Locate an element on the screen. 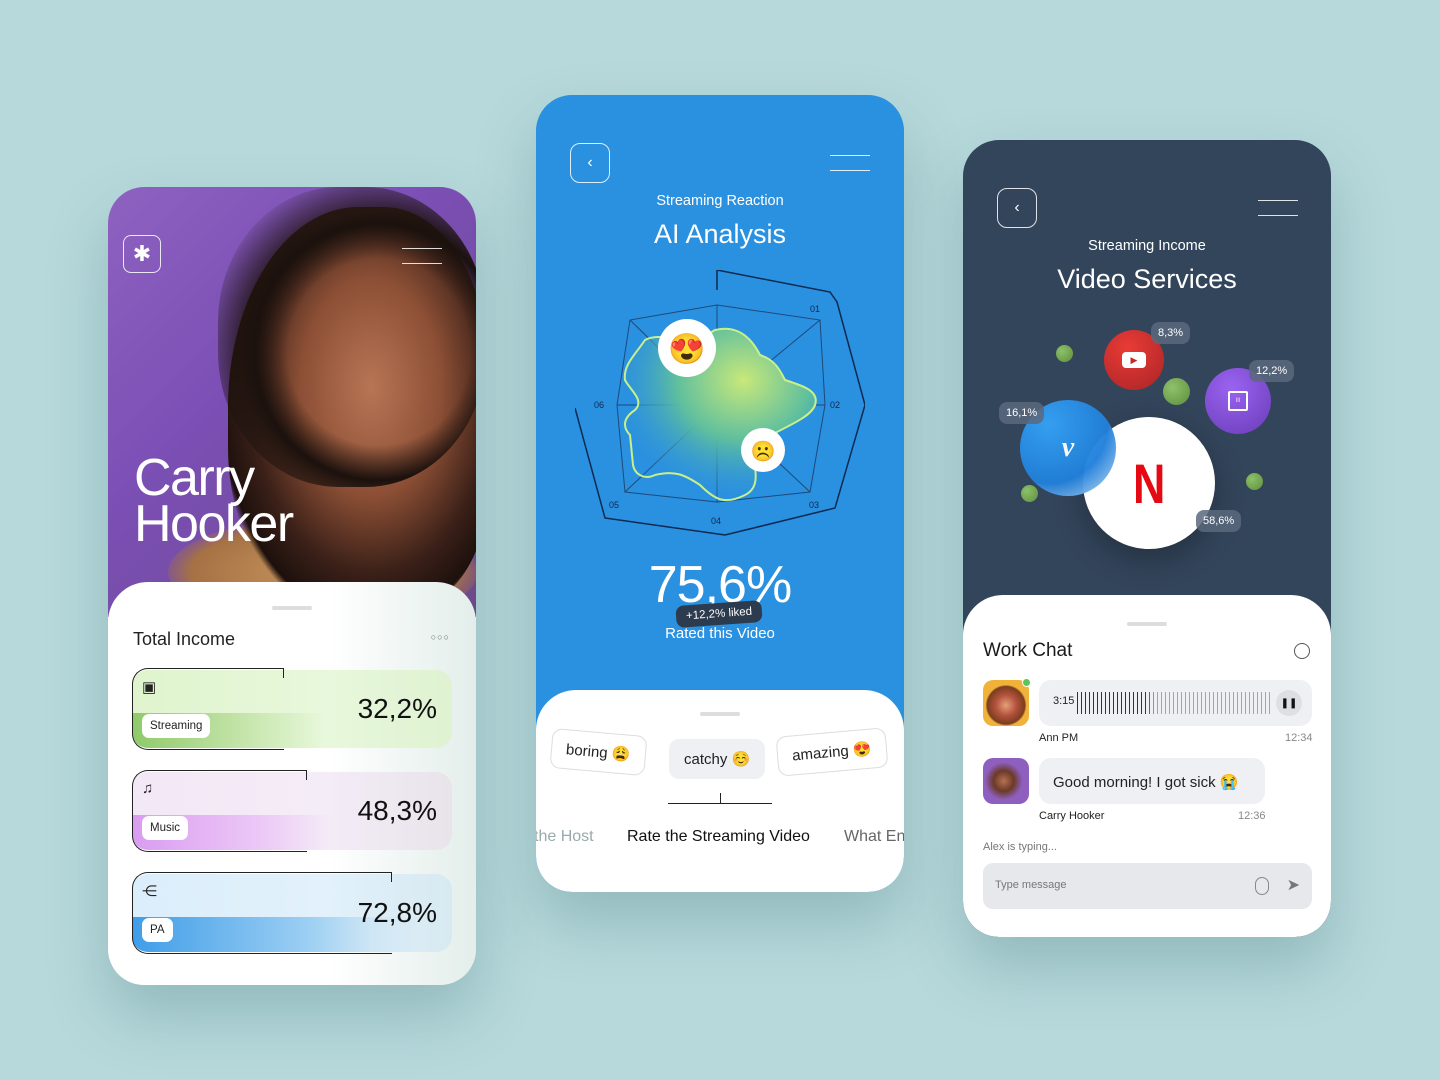  income-item-music: ♫ Music 48,3% is located at coordinates (292, 811).